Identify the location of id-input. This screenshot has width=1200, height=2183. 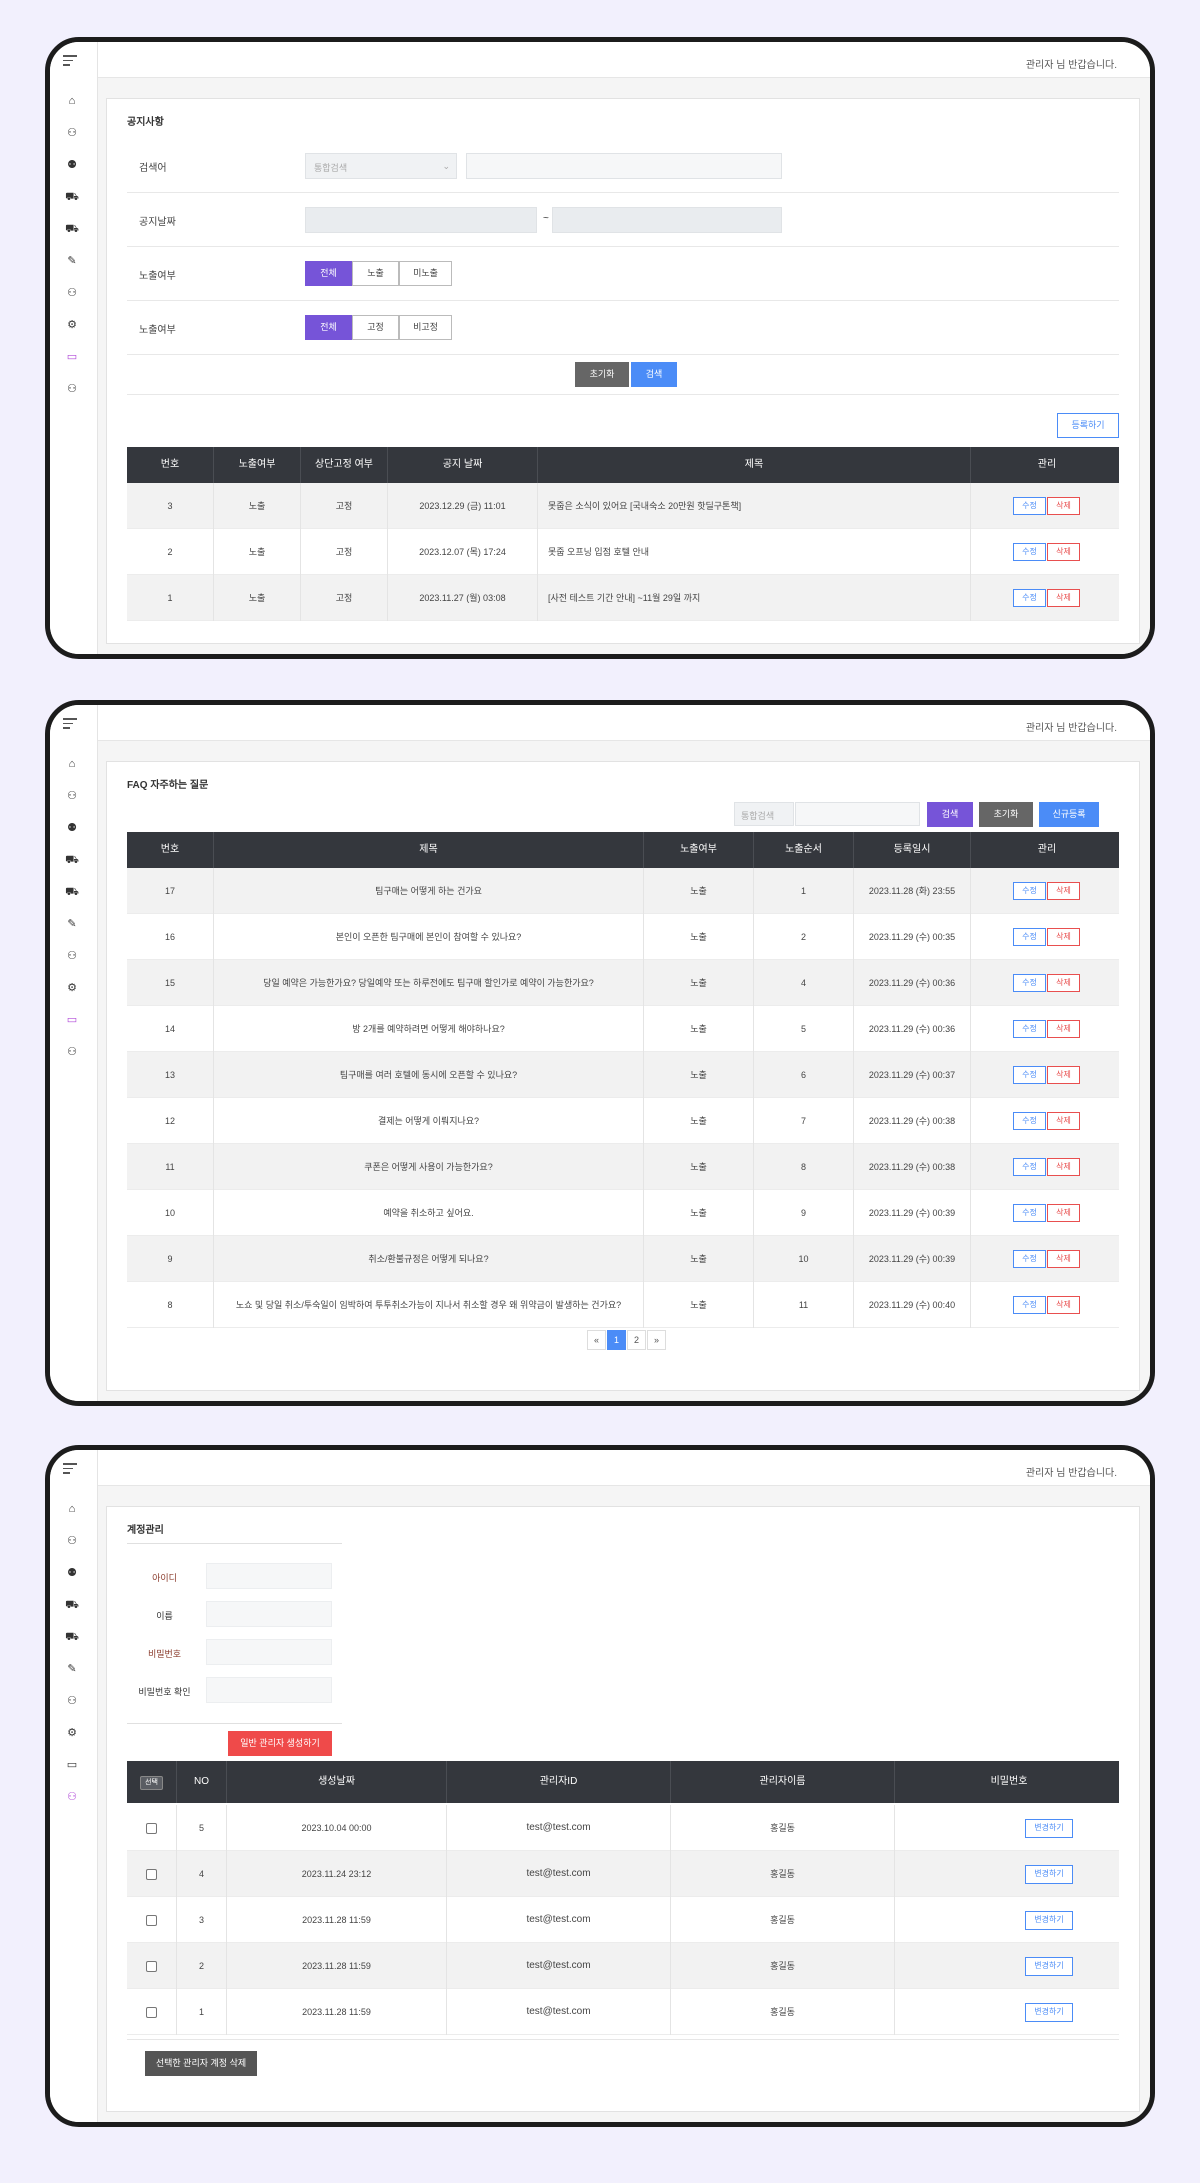
(269, 1576).